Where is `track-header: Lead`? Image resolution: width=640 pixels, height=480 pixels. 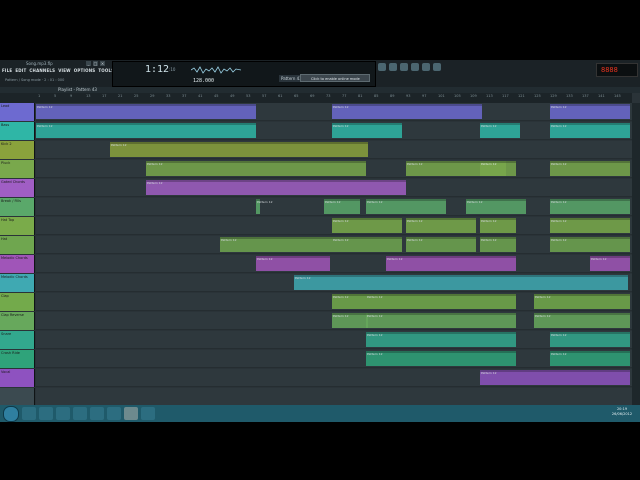 track-header: Lead is located at coordinates (17, 112).